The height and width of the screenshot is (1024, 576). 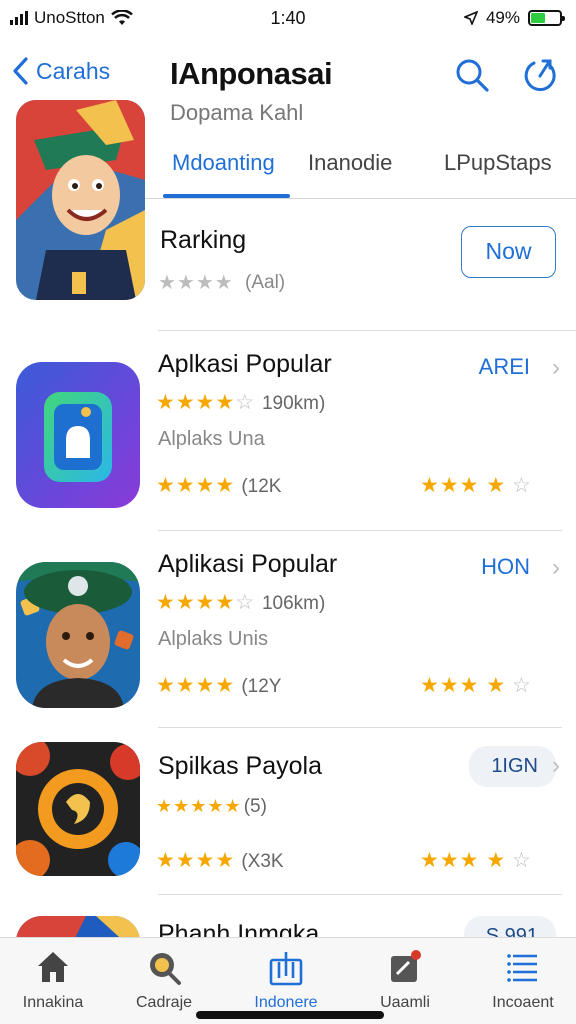 What do you see at coordinates (470, 18) in the screenshot?
I see `location-icon` at bounding box center [470, 18].